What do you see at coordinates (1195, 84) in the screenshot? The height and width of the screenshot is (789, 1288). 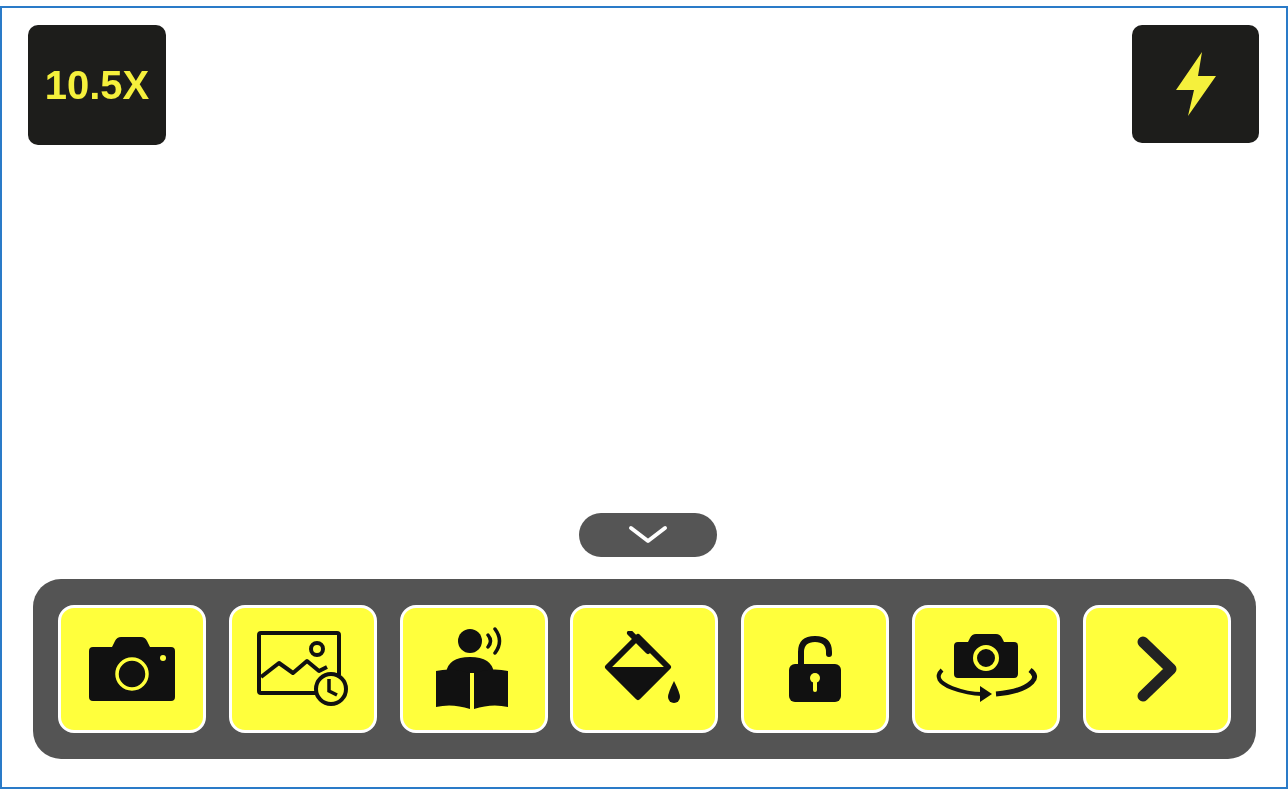 I see `flash-button` at bounding box center [1195, 84].